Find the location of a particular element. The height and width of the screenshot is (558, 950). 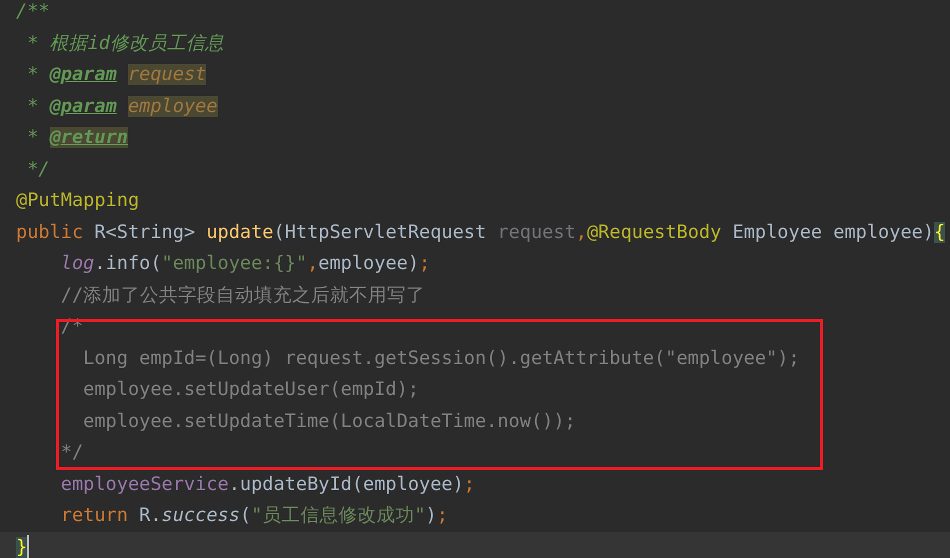

code-line: employee.setUpdateUser(empId); is located at coordinates (251, 390).